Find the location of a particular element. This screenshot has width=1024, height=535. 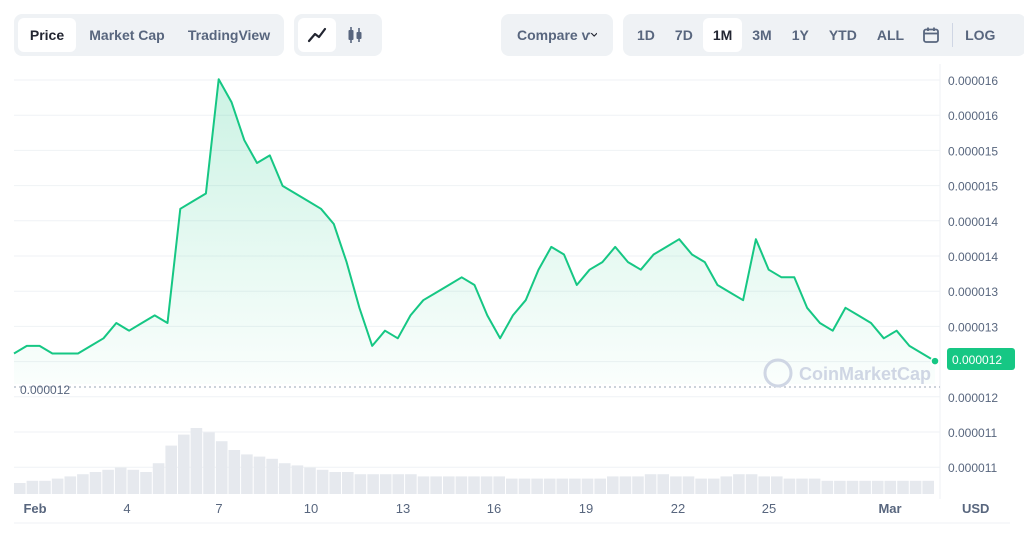

line-chart-button is located at coordinates (317, 35).